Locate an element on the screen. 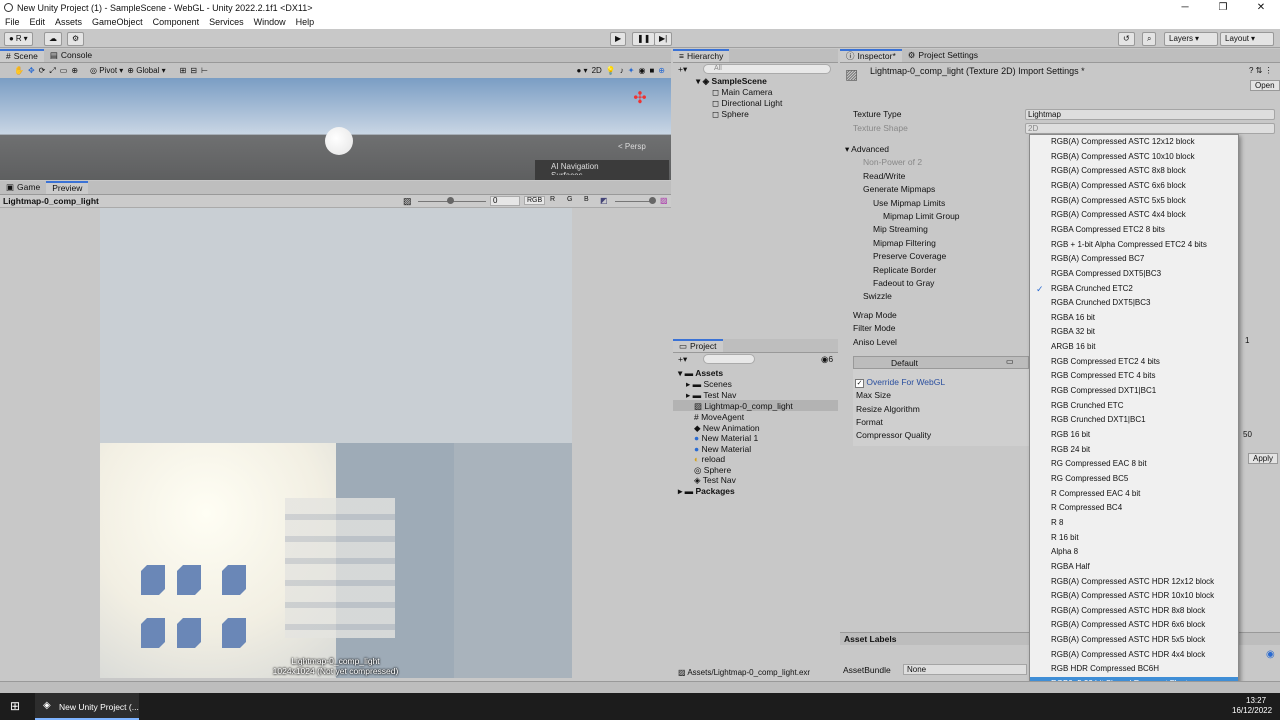  cloud-button: ☁ is located at coordinates (53, 39).